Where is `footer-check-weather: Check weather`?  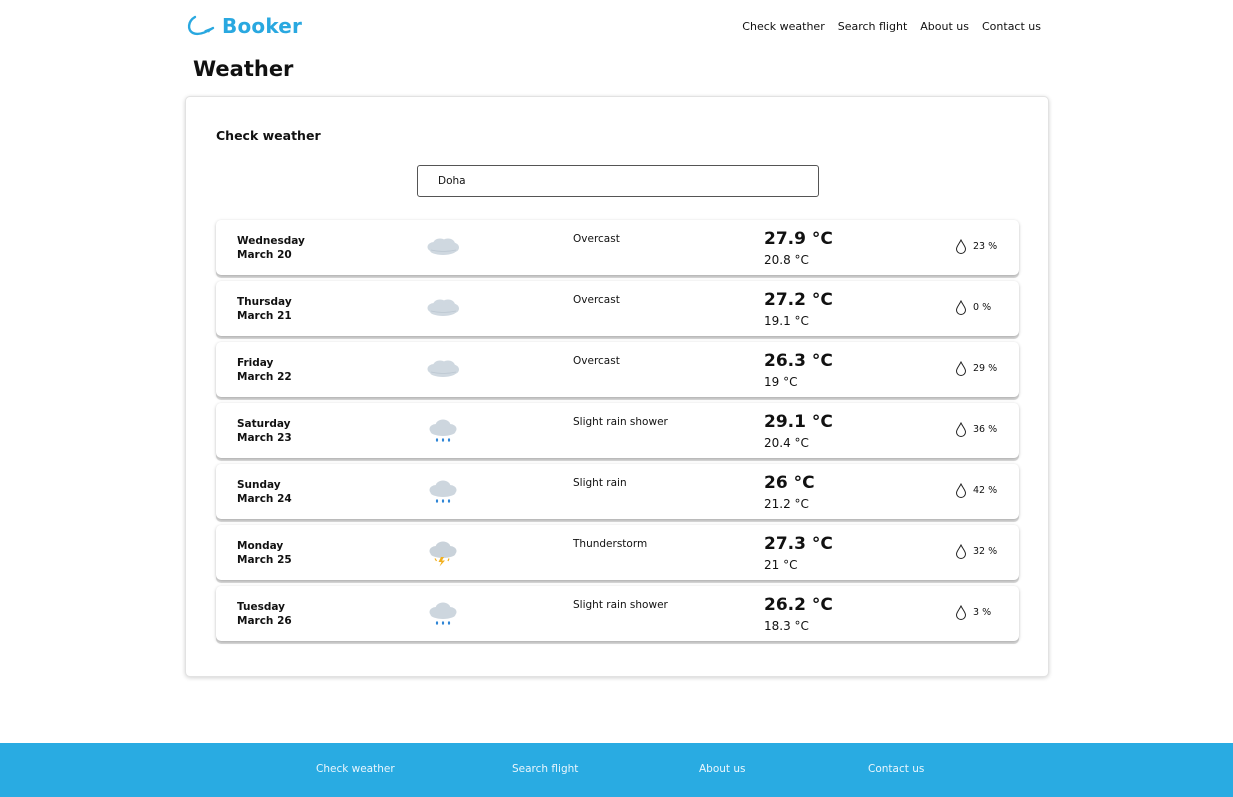 footer-check-weather: Check weather is located at coordinates (355, 769).